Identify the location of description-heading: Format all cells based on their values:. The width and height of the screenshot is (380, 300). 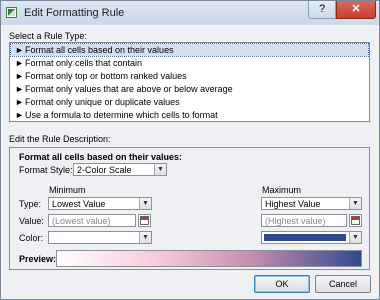
(101, 157).